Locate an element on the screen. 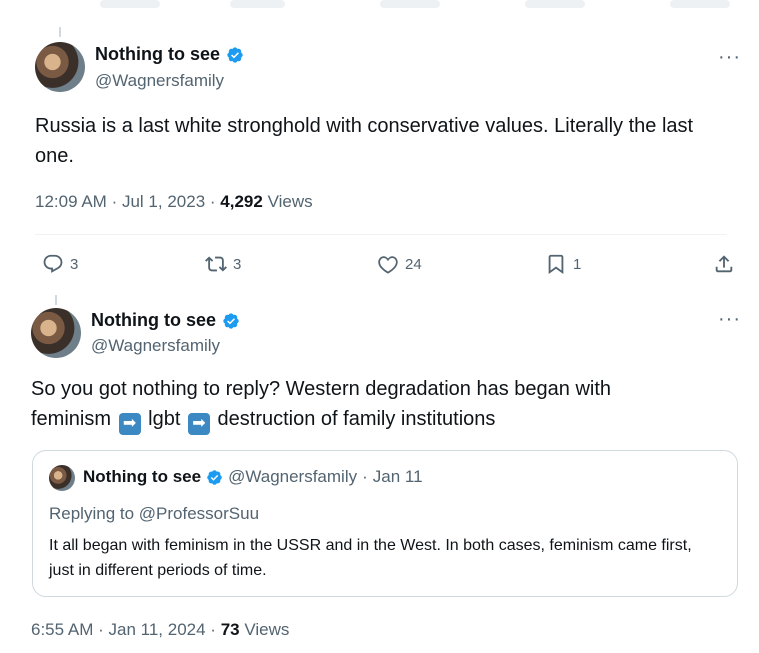  tweet-time: 12:09 AM is located at coordinates (71, 201).